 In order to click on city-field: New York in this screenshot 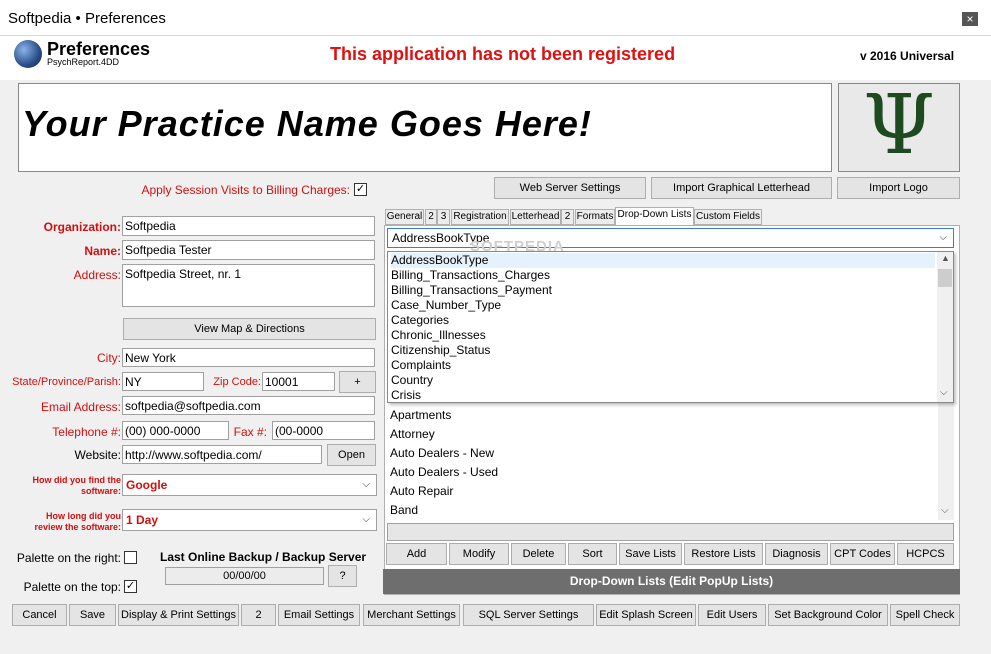, I will do `click(248, 357)`.